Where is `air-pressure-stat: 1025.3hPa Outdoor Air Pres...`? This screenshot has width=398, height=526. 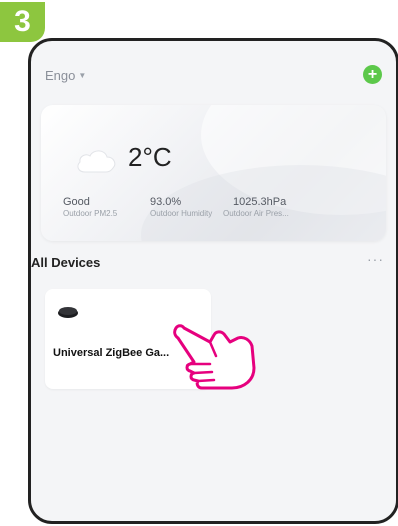 air-pressure-stat: 1025.3hPa Outdoor Air Pres... is located at coordinates (256, 207).